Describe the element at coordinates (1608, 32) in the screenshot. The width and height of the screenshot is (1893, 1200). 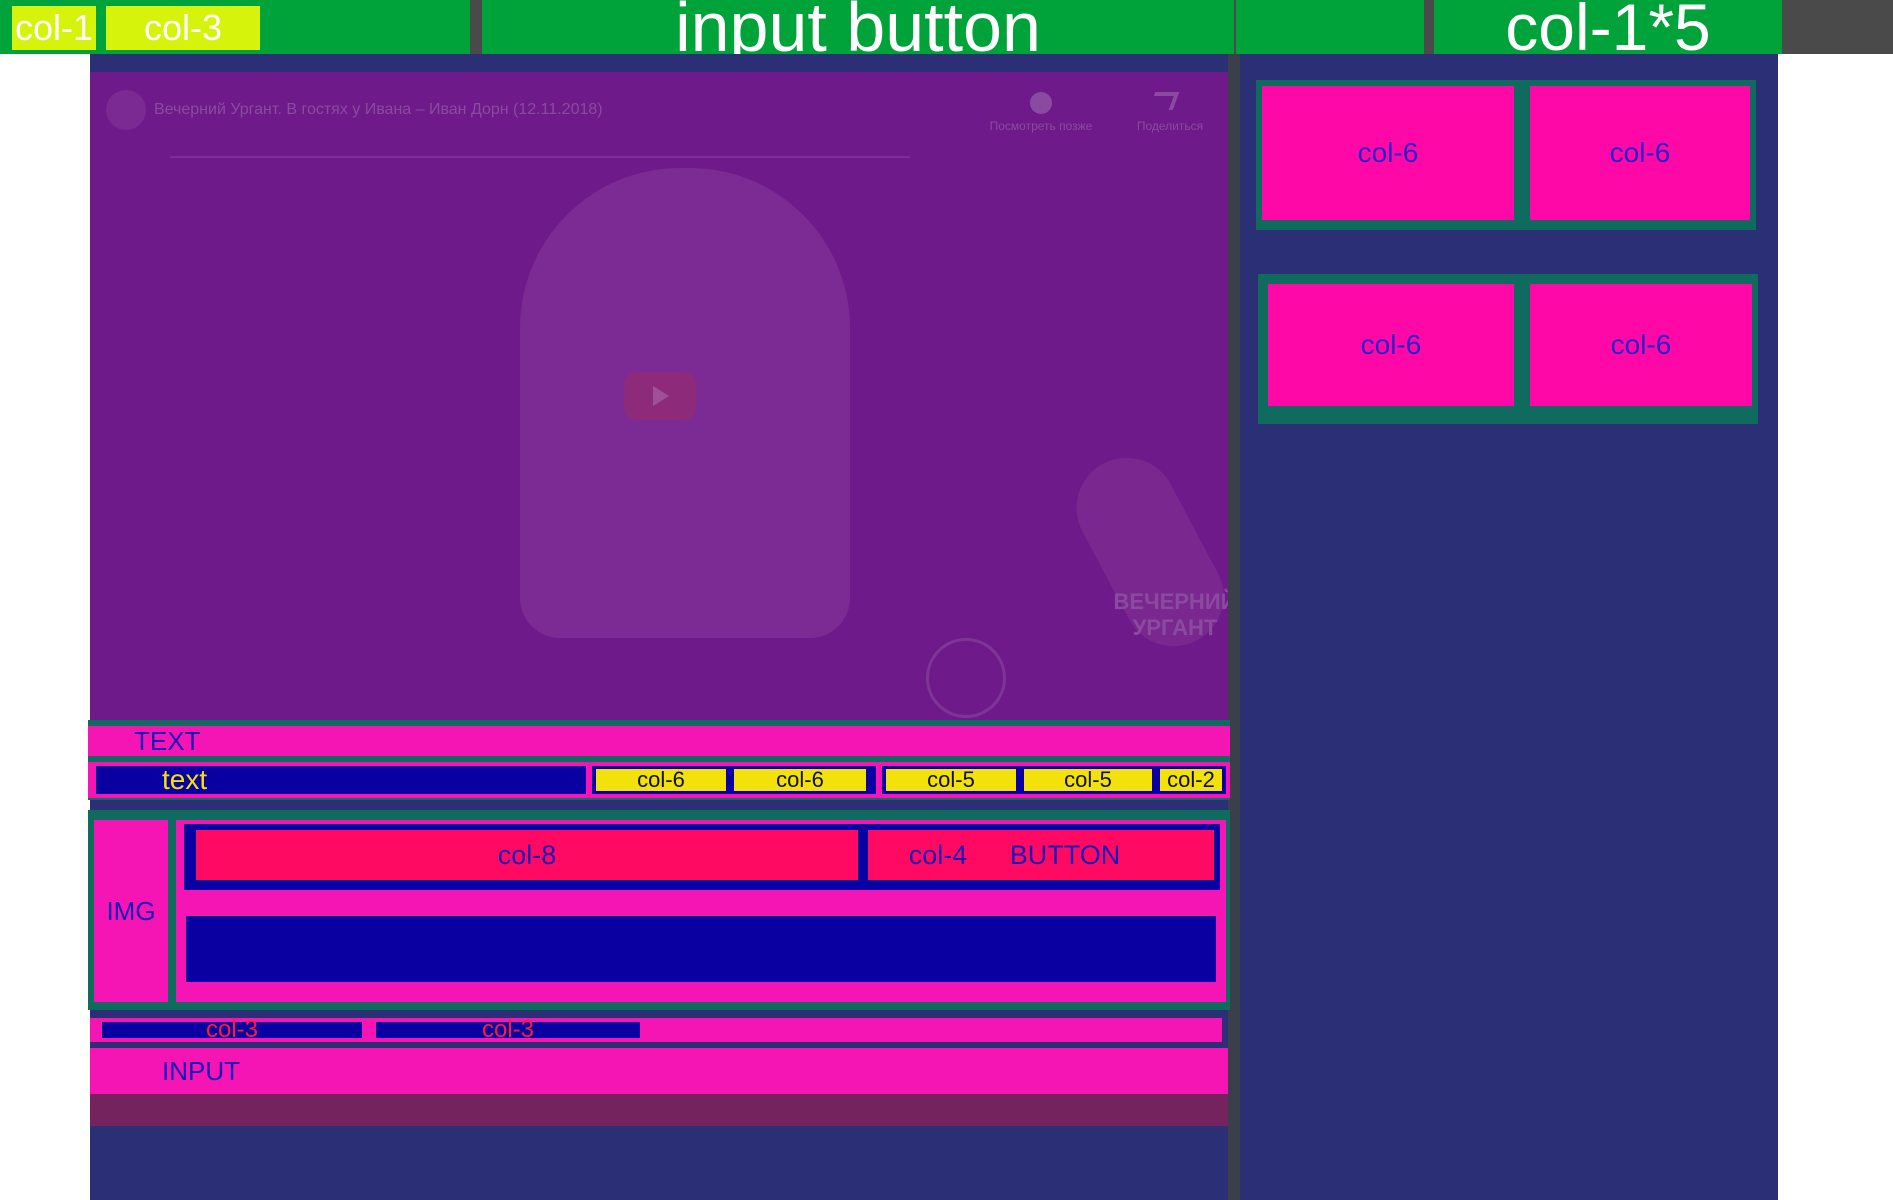
I see `header-col-1-times-5: col-1*5` at that location.